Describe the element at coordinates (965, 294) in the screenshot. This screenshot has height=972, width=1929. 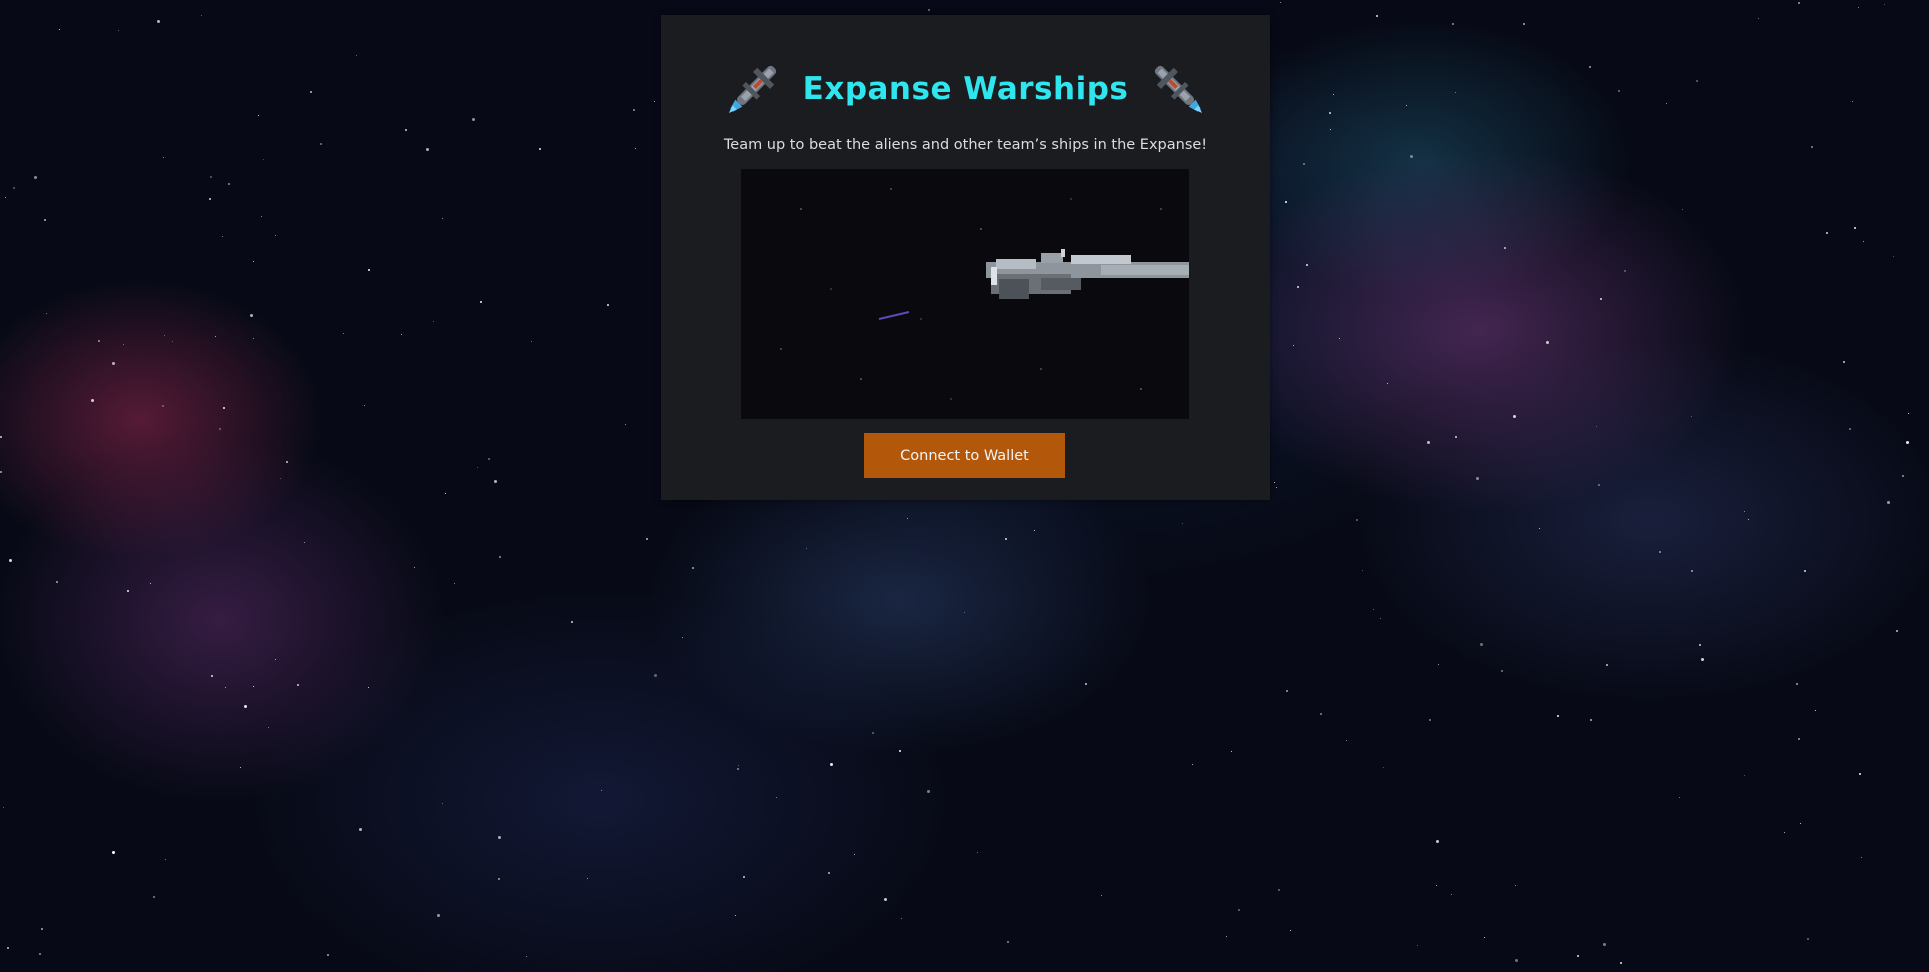
I see `warship-video` at that location.